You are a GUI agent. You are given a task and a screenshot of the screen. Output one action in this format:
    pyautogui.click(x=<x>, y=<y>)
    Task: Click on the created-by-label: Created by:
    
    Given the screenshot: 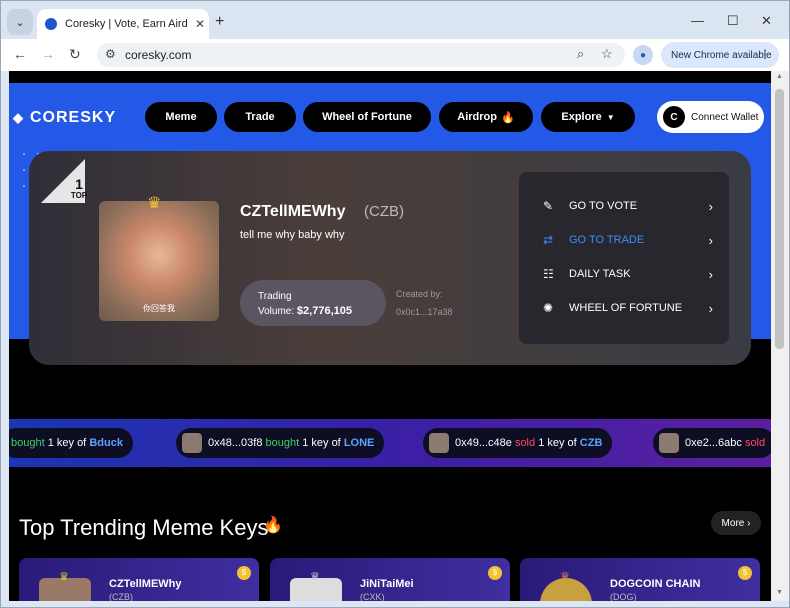 What is the action you would take?
    pyautogui.click(x=419, y=294)
    